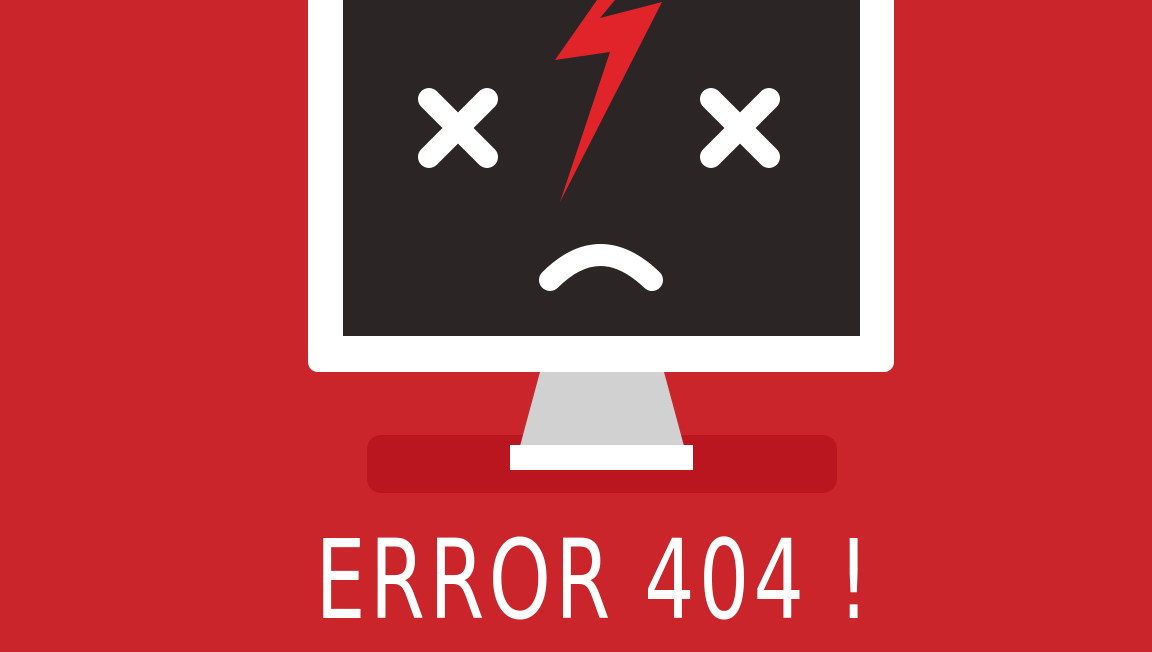  I want to click on monitor-stand, so click(602, 409).